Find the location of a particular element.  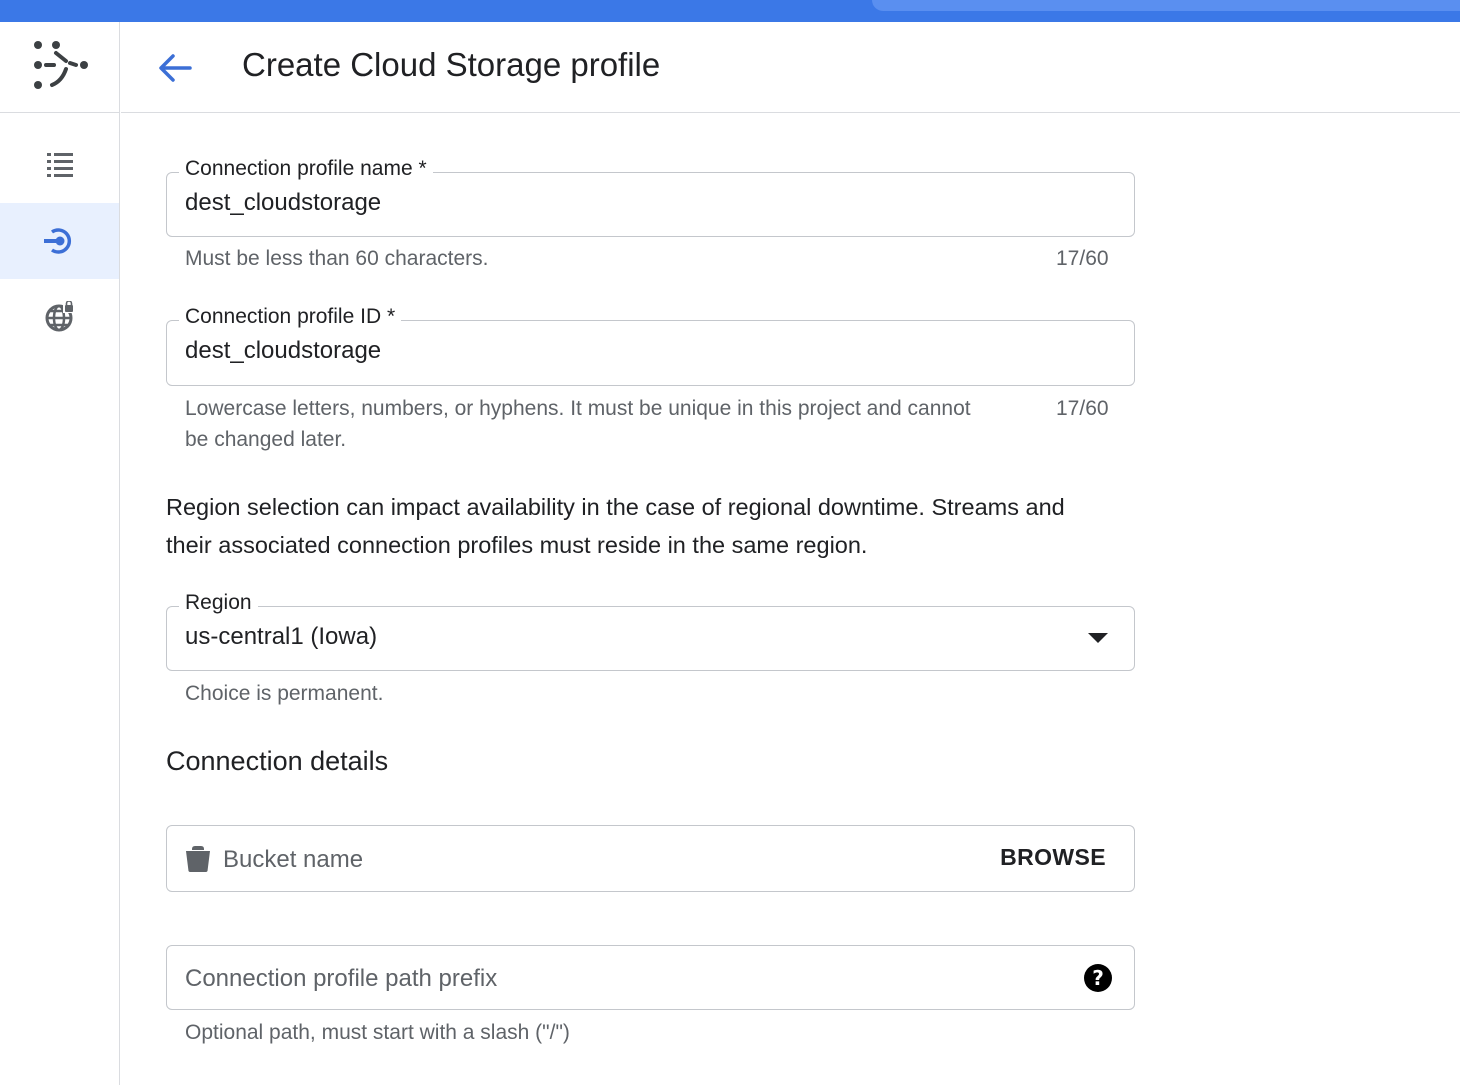

browse-button: BROWSE is located at coordinates (1053, 857).